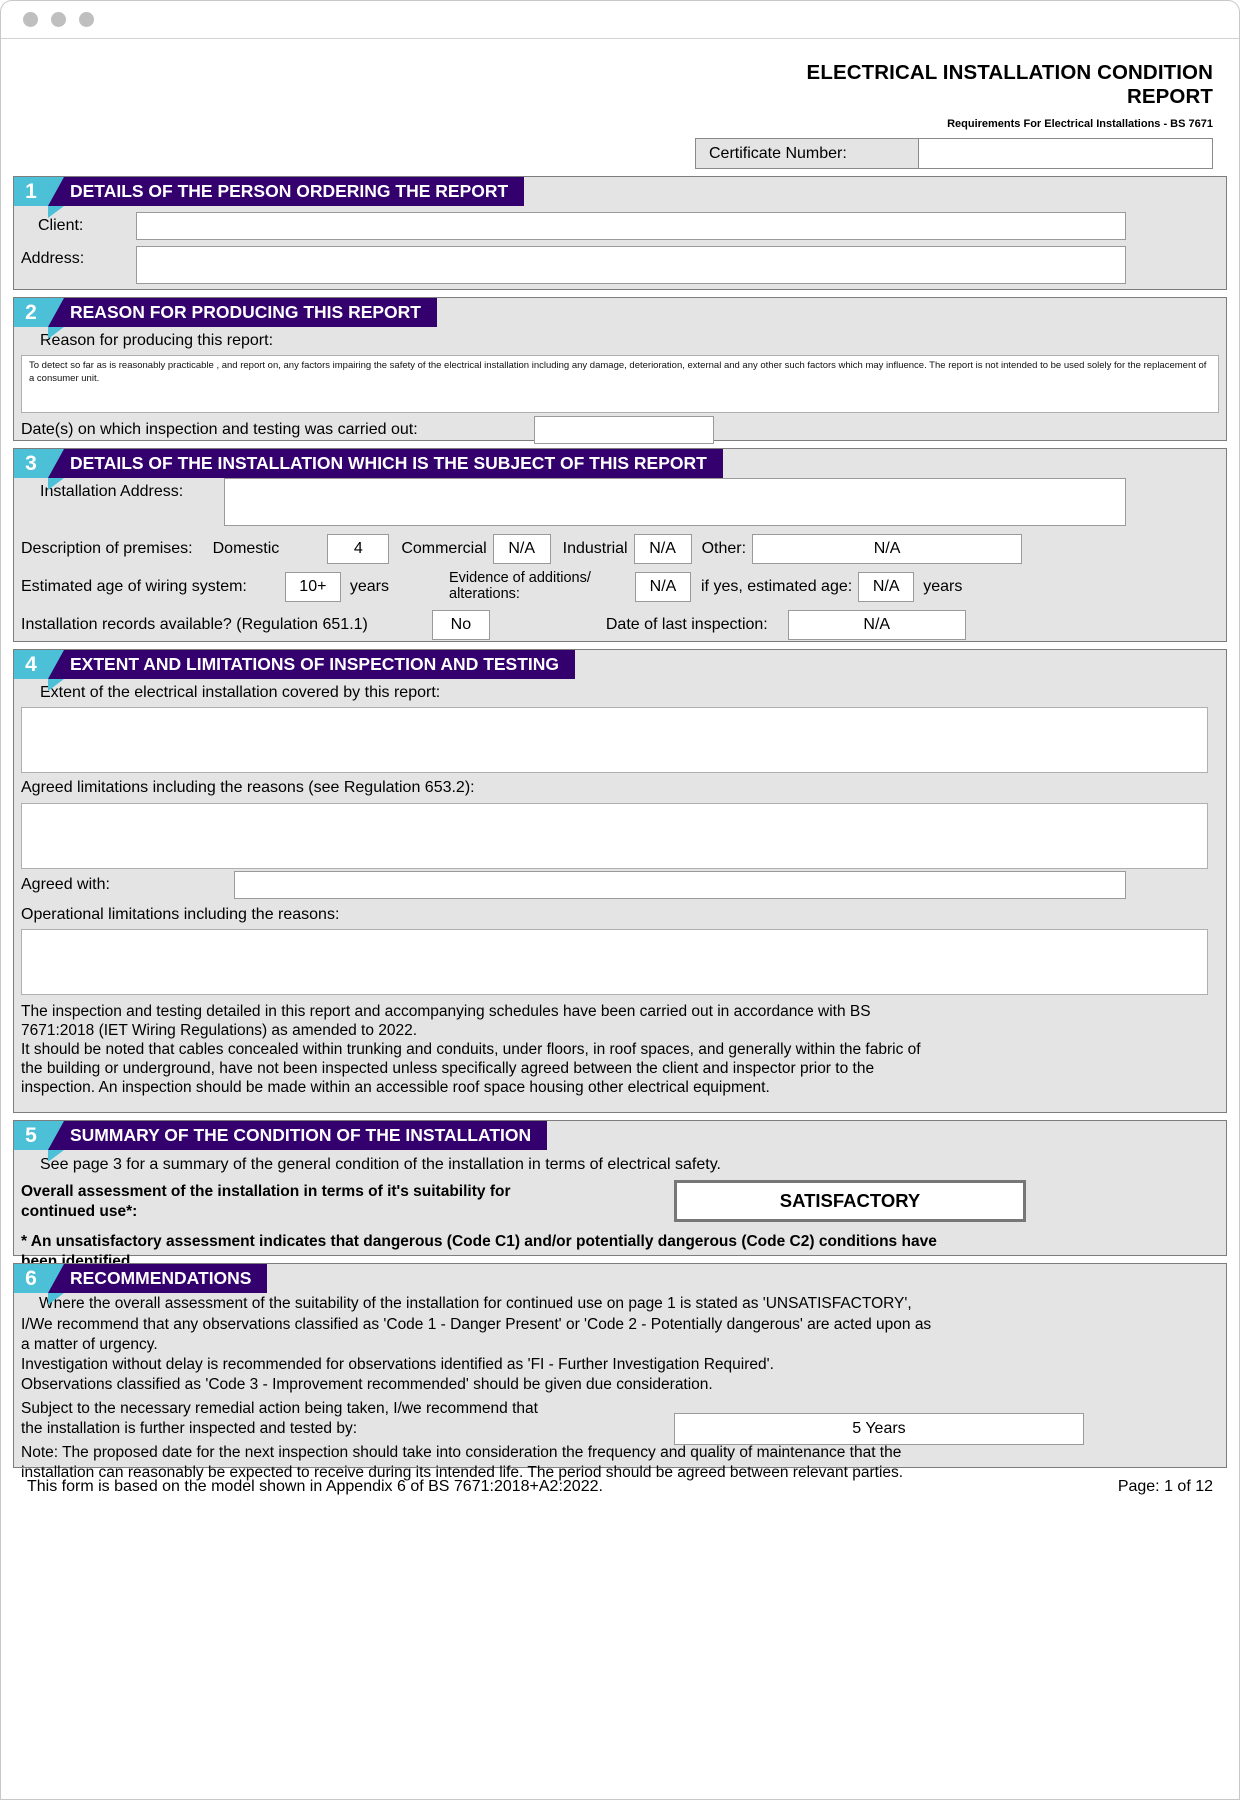 The width and height of the screenshot is (1240, 1800). What do you see at coordinates (56, 484) in the screenshot?
I see `section-3-corner-accent` at bounding box center [56, 484].